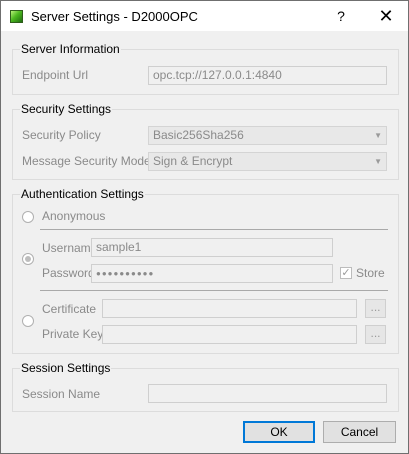 Image resolution: width=409 pixels, height=454 pixels. What do you see at coordinates (69, 309) in the screenshot?
I see `certificate-label: Certificate` at bounding box center [69, 309].